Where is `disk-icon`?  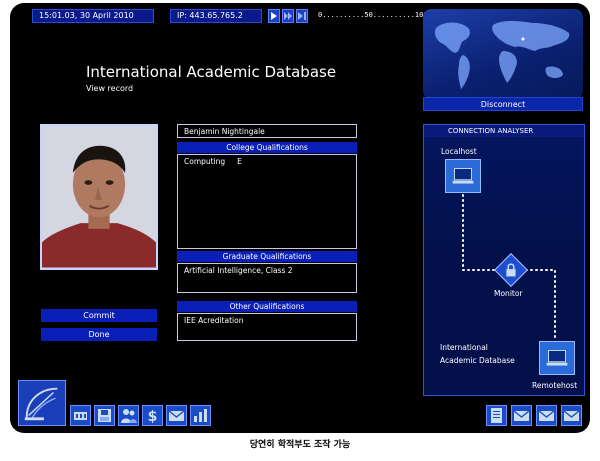 disk-icon is located at coordinates (104, 415).